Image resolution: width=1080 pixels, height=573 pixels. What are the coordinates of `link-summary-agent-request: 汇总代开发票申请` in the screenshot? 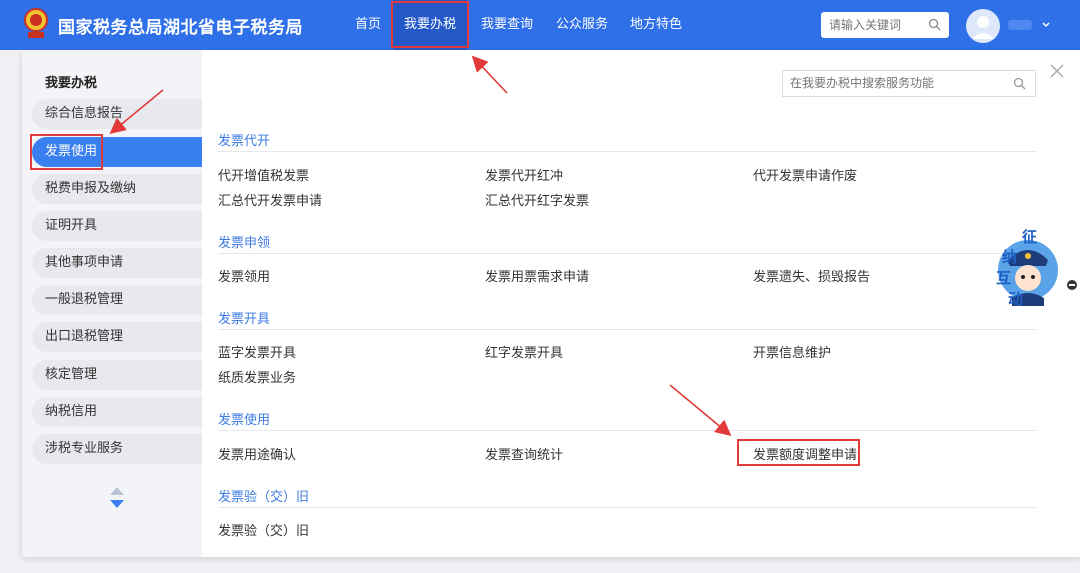 It's located at (270, 199).